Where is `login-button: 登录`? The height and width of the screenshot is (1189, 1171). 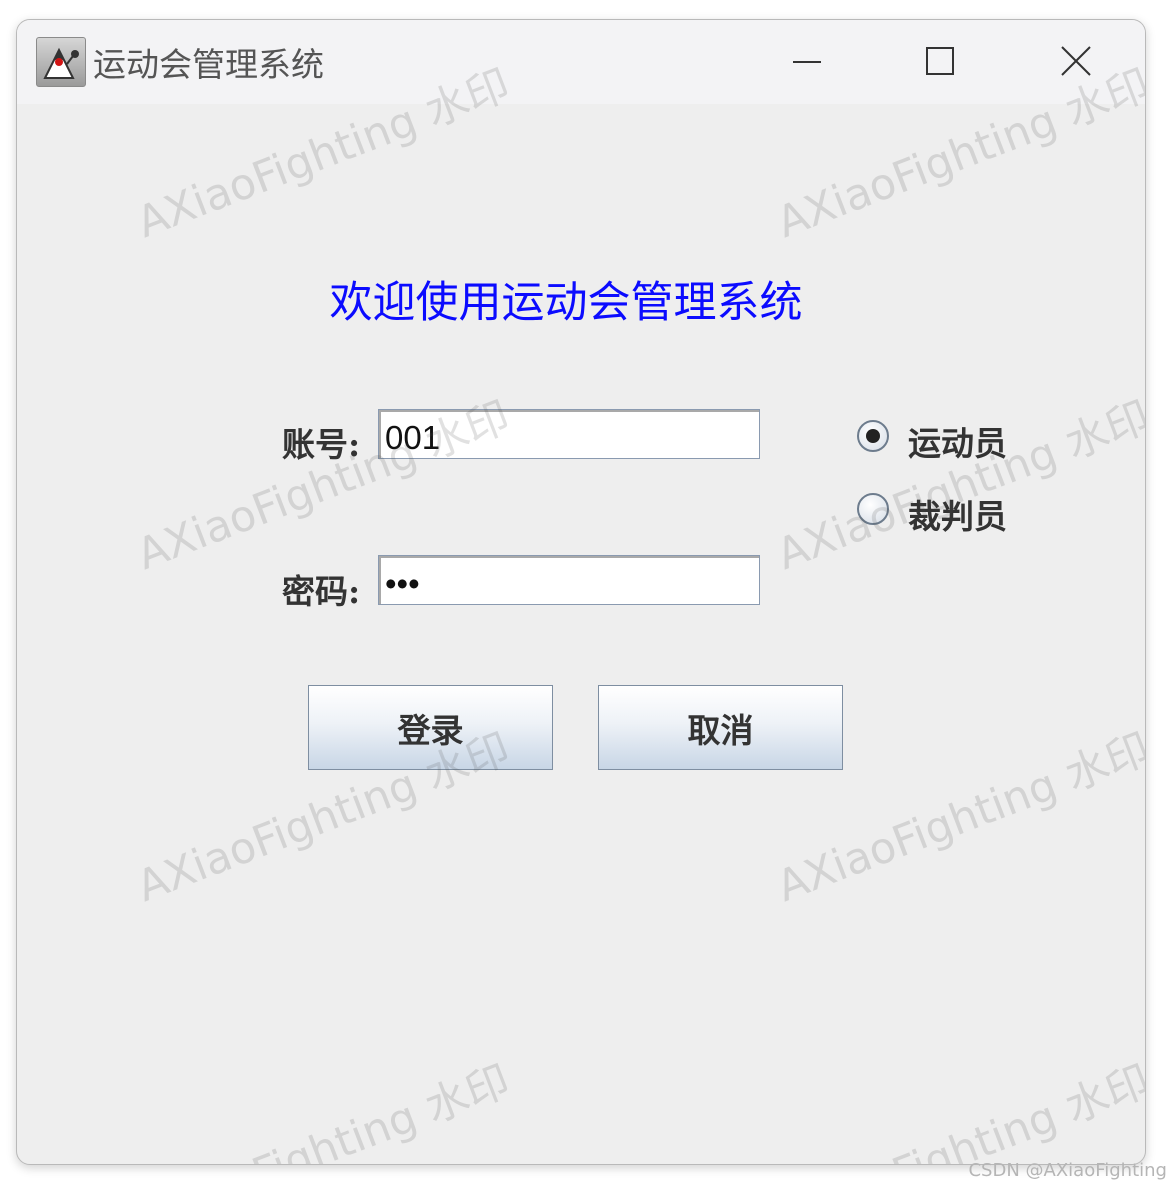 login-button: 登录 is located at coordinates (430, 727).